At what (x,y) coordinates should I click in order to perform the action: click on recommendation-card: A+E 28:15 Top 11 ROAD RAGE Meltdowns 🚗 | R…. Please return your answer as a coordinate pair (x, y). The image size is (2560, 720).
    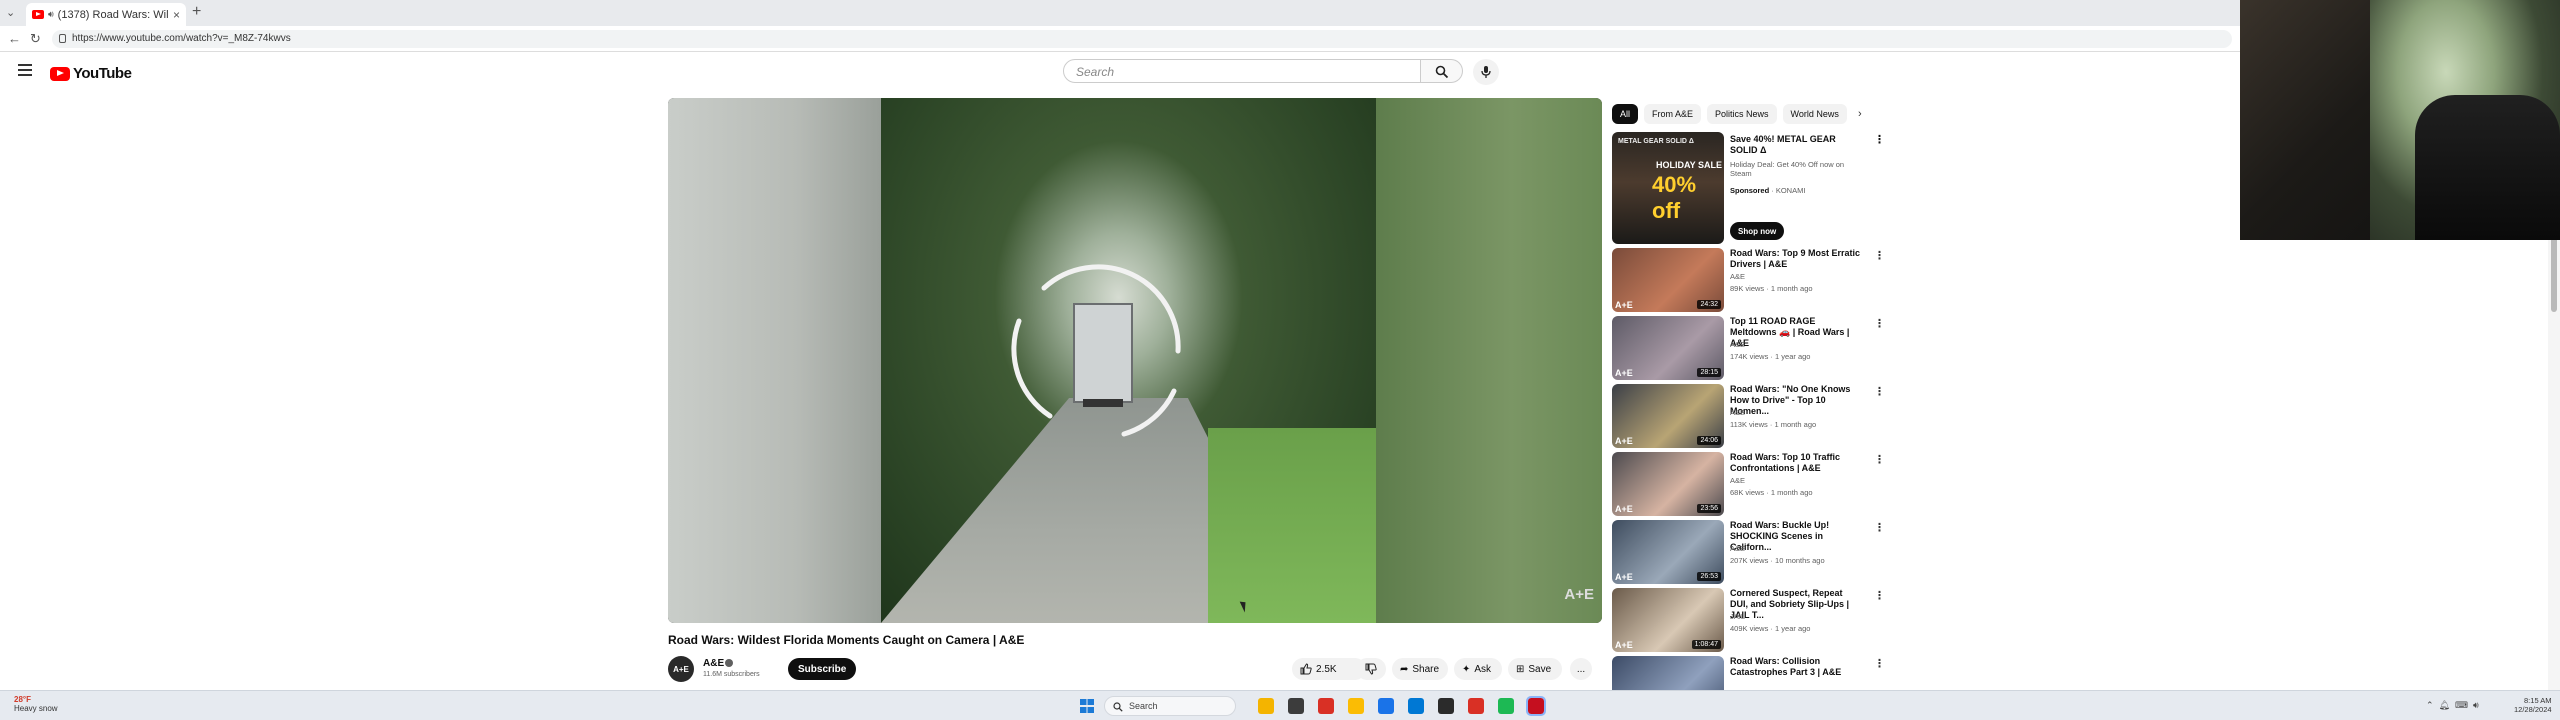
    Looking at the image, I should click on (1748, 348).